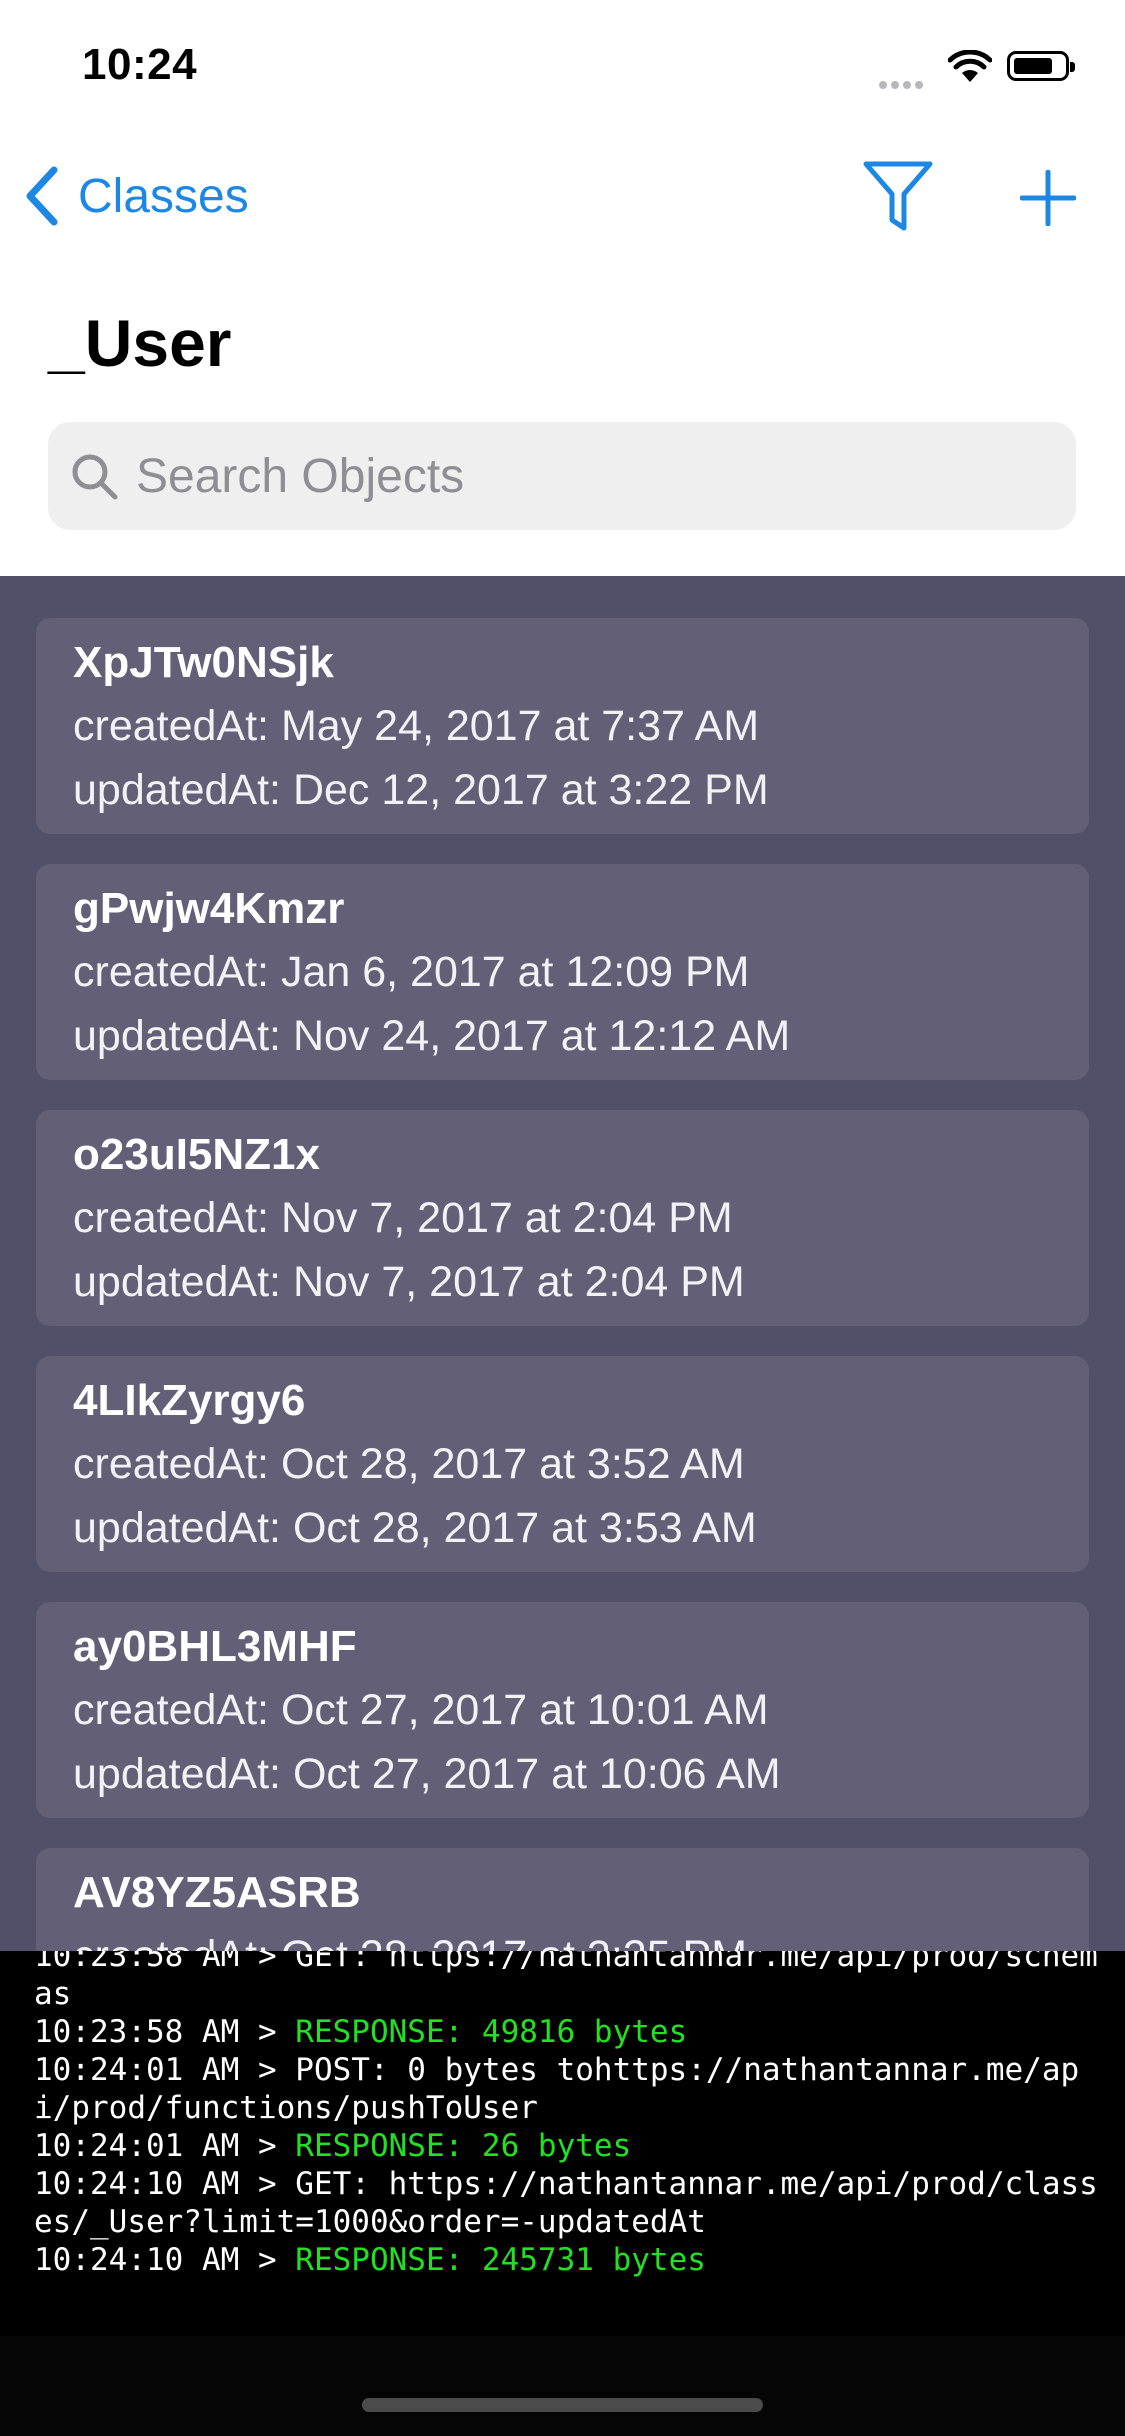 The height and width of the screenshot is (2436, 1125). Describe the element at coordinates (970, 66) in the screenshot. I see `wifi-icon` at that location.